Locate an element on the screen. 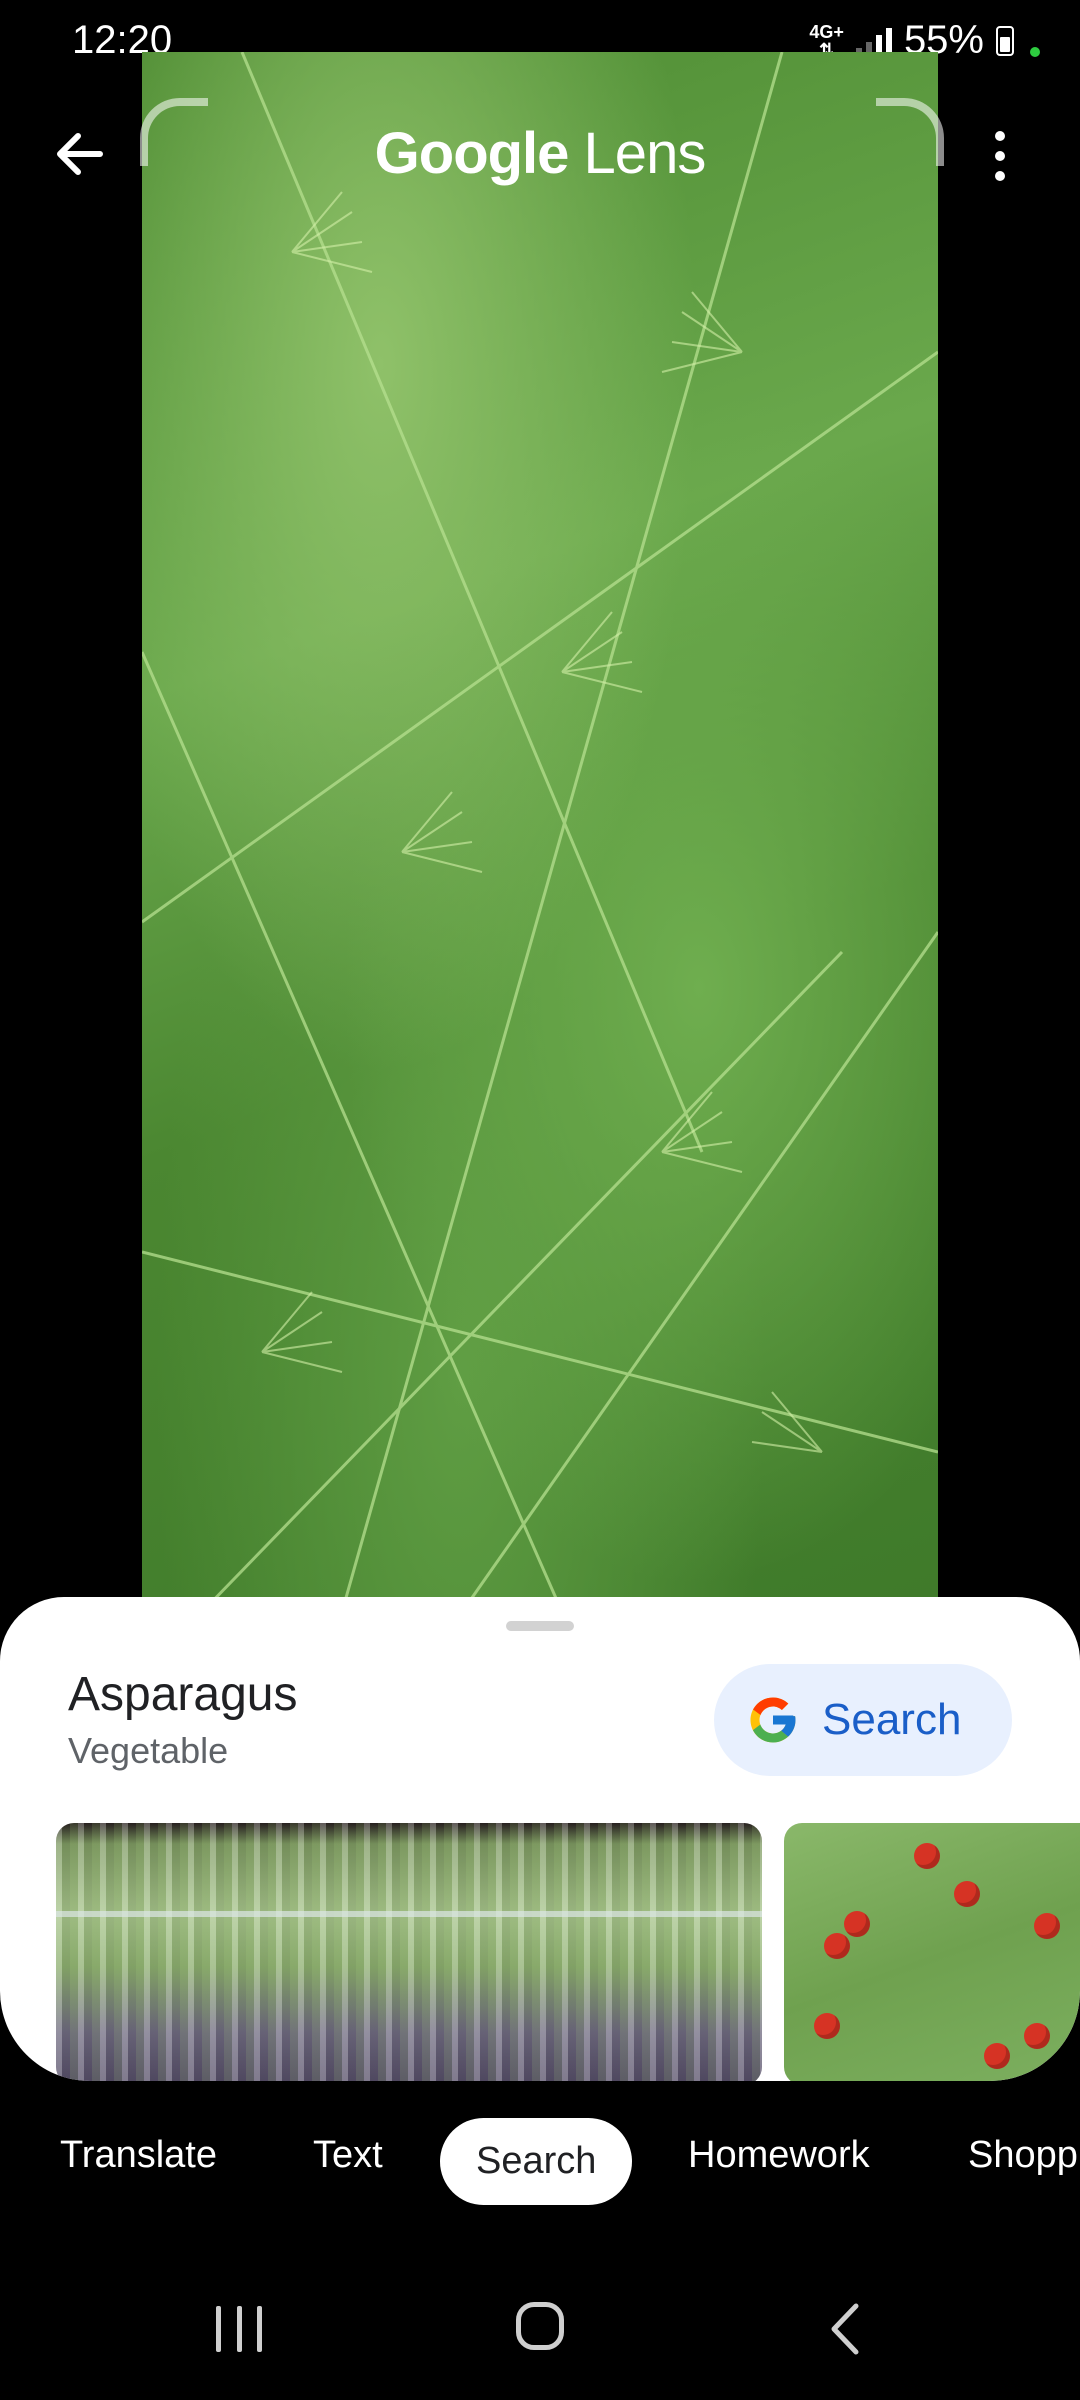 The width and height of the screenshot is (1080, 2400). google-search-button: Search is located at coordinates (863, 1720).